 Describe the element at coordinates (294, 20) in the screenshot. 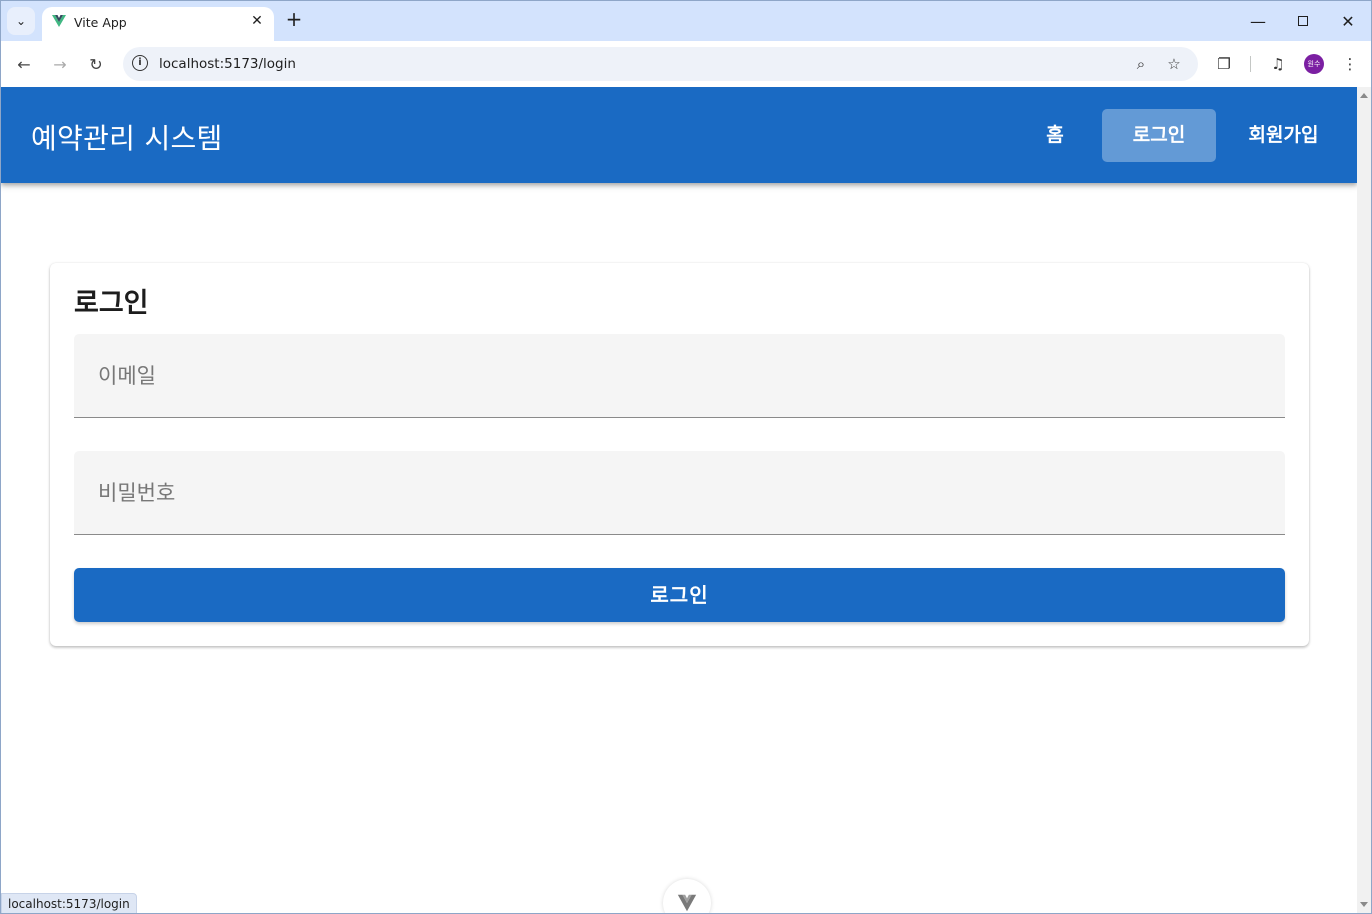

I see `new-tab-button: +` at that location.